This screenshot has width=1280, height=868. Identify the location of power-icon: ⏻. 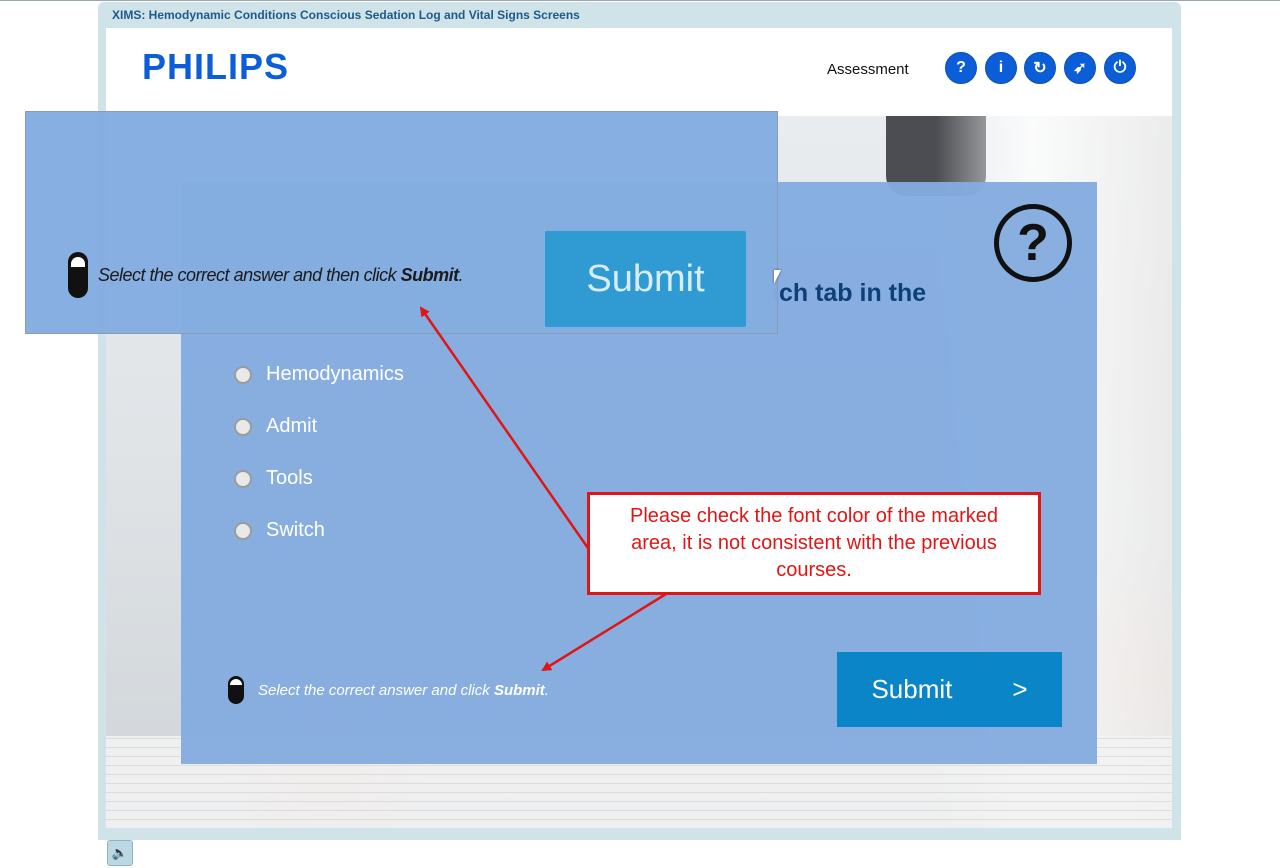
(1120, 67).